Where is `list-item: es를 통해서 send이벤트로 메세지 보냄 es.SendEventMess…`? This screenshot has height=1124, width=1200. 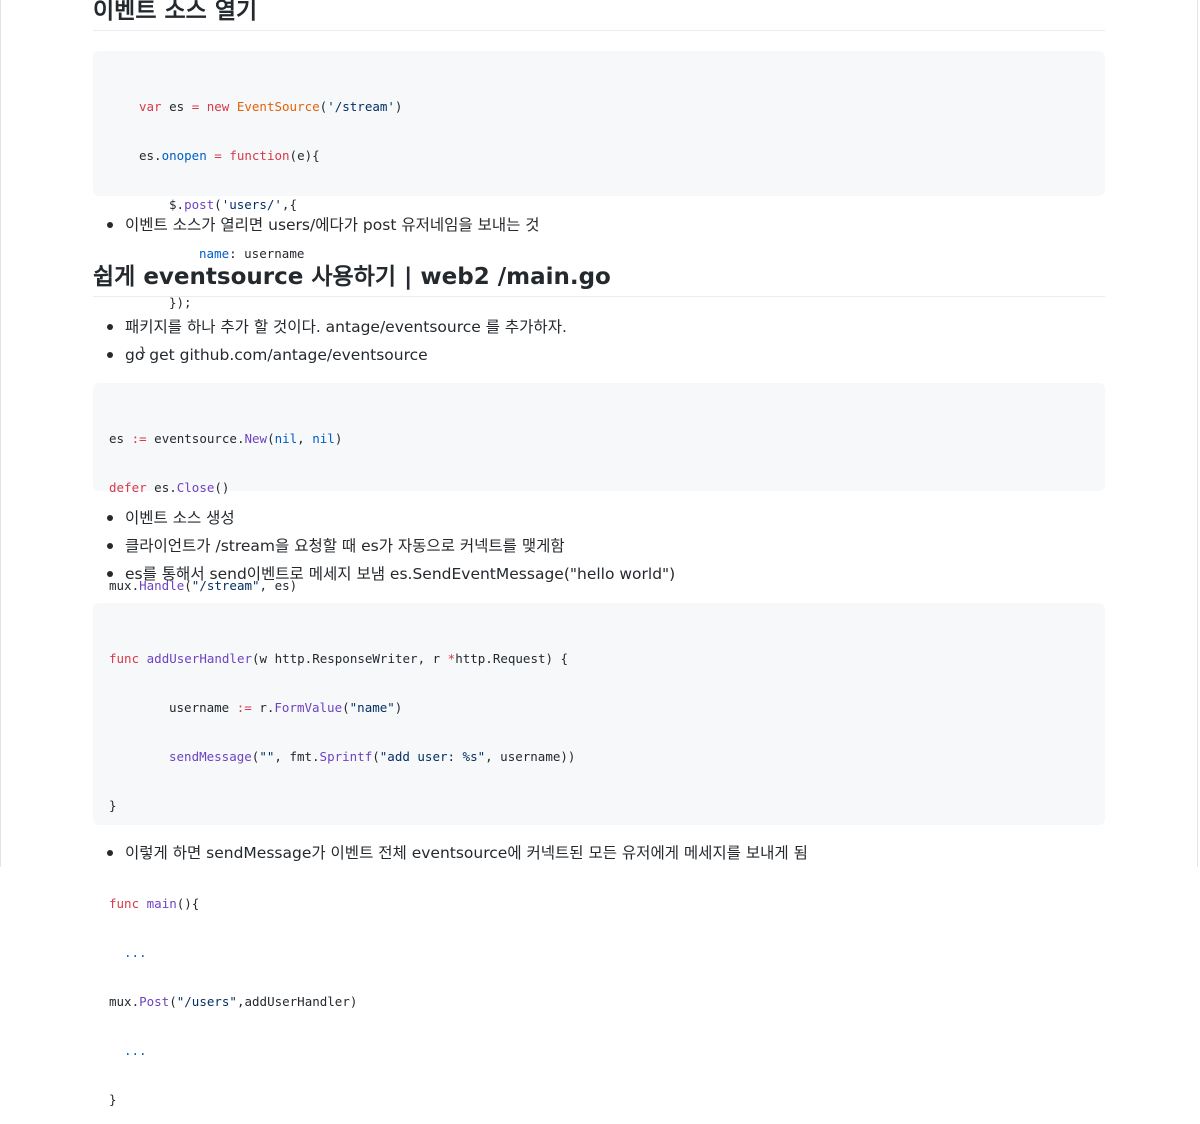
list-item: es를 통해서 send이벤트로 메세지 보냄 es.SendEventMess… is located at coordinates (384, 574).